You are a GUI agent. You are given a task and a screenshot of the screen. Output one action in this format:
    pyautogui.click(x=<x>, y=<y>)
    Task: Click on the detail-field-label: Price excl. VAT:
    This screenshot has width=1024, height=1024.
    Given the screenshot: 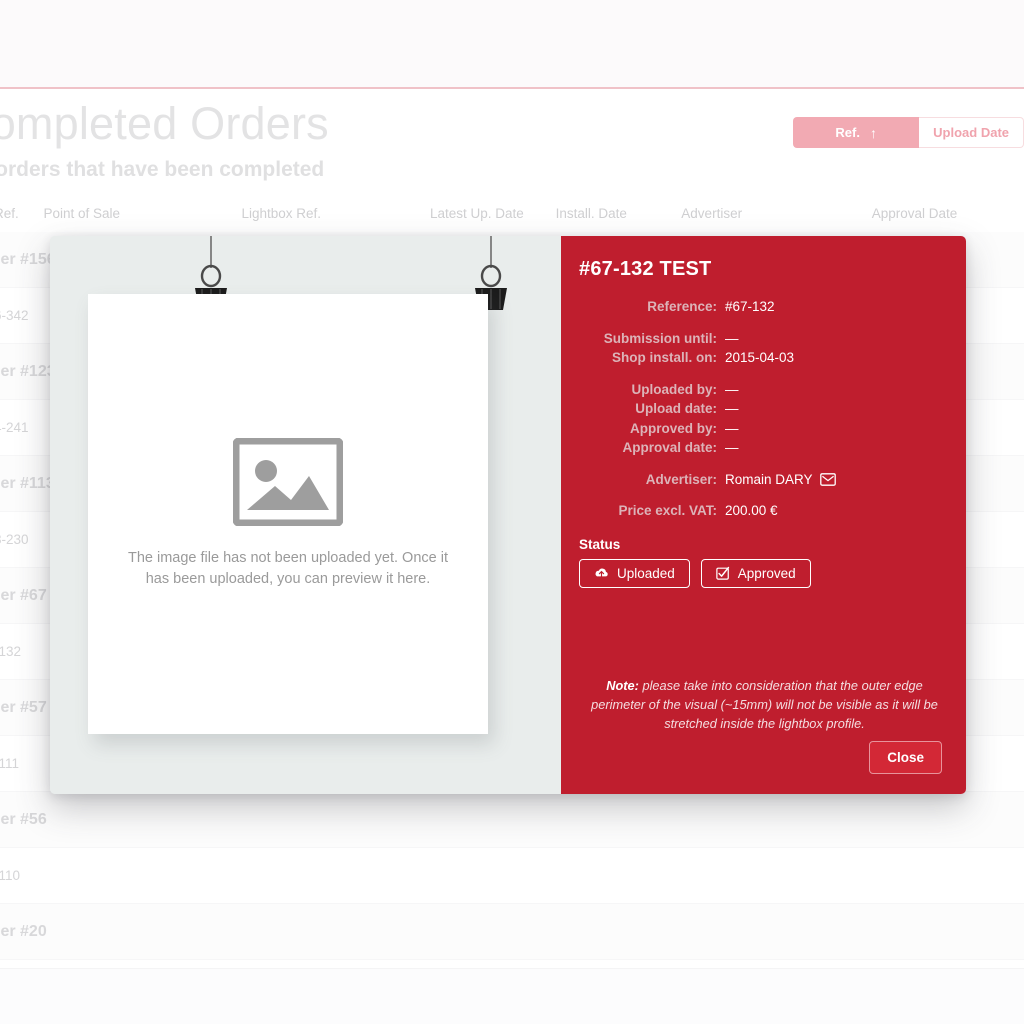 What is the action you would take?
    pyautogui.click(x=667, y=510)
    